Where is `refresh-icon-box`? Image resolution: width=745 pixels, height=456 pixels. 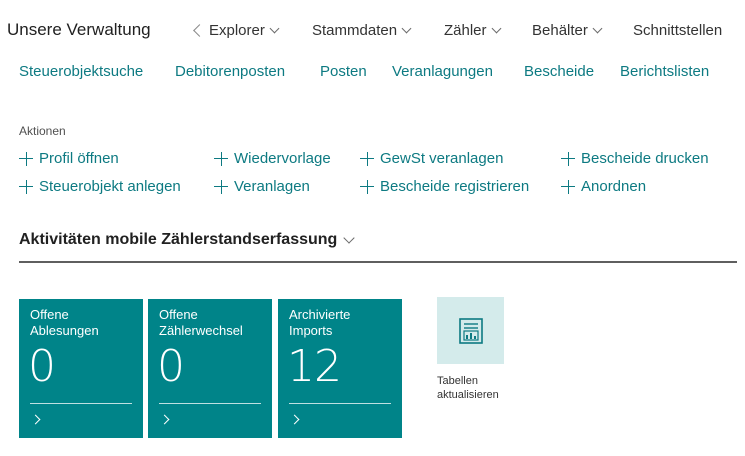
refresh-icon-box is located at coordinates (470, 330).